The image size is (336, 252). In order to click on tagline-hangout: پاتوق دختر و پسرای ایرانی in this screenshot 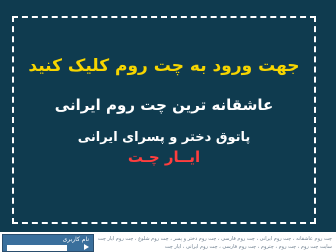, I will do `click(164, 137)`.